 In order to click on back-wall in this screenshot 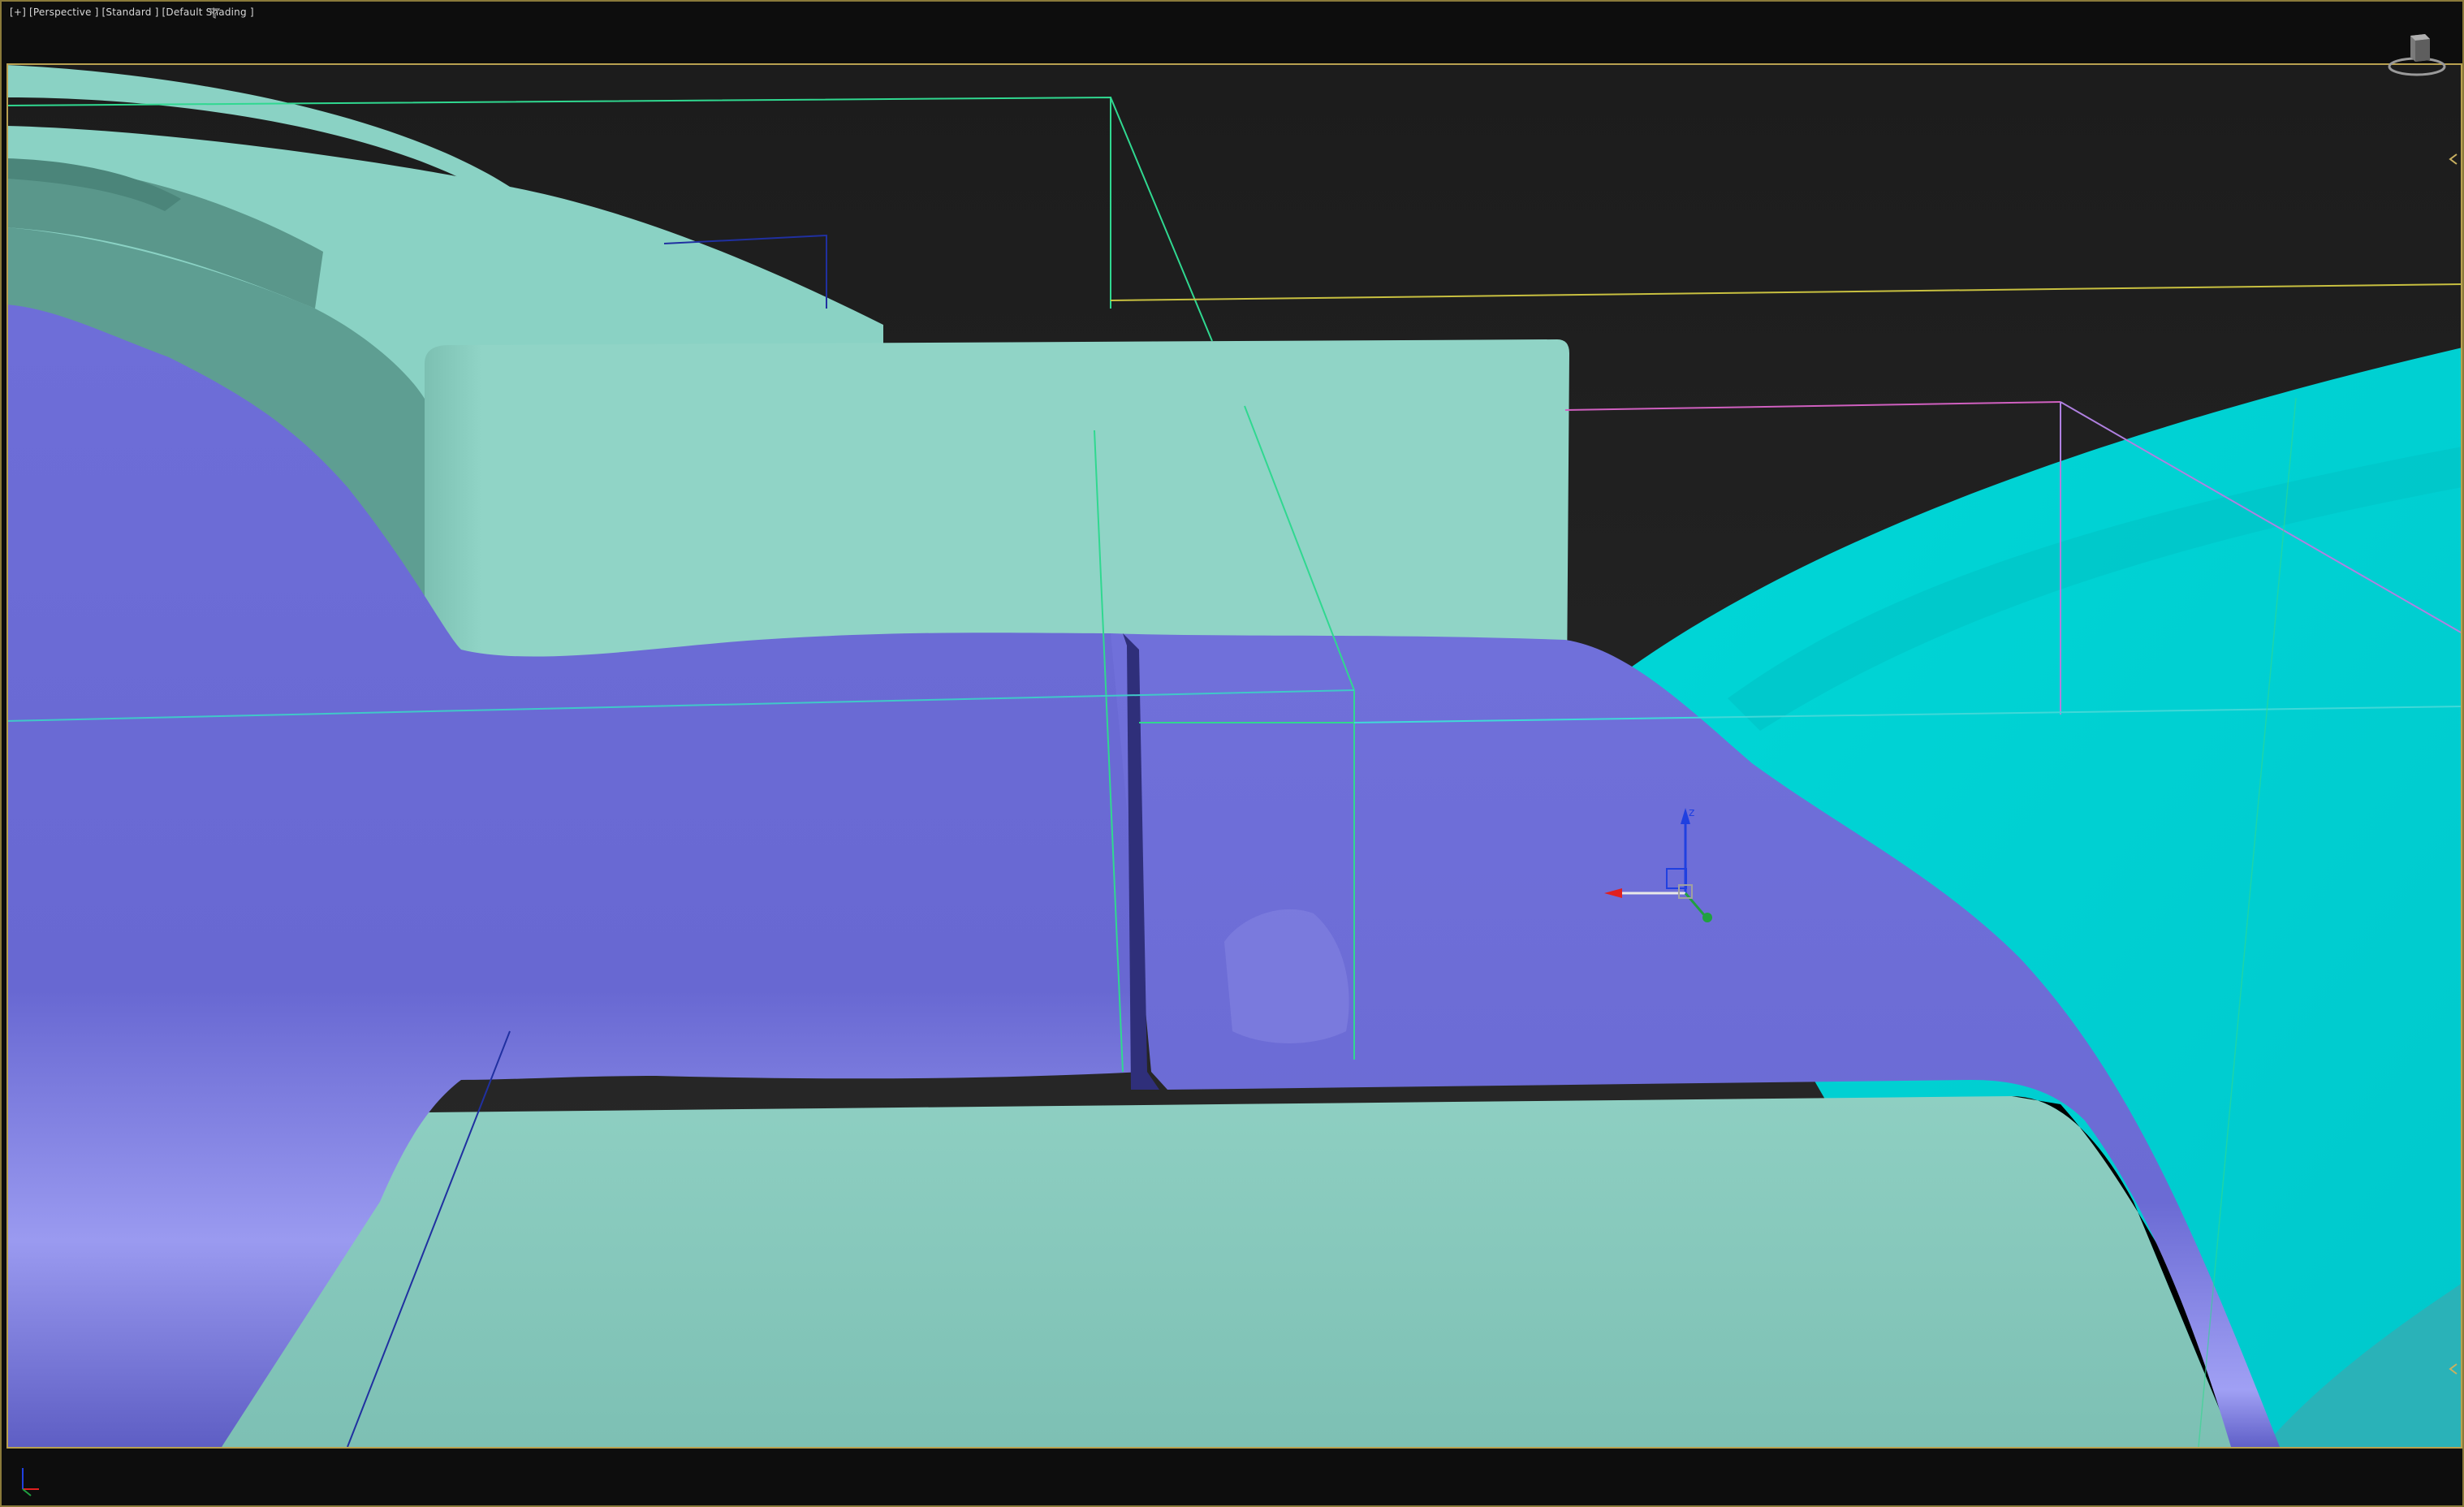, I will do `click(997, 510)`.